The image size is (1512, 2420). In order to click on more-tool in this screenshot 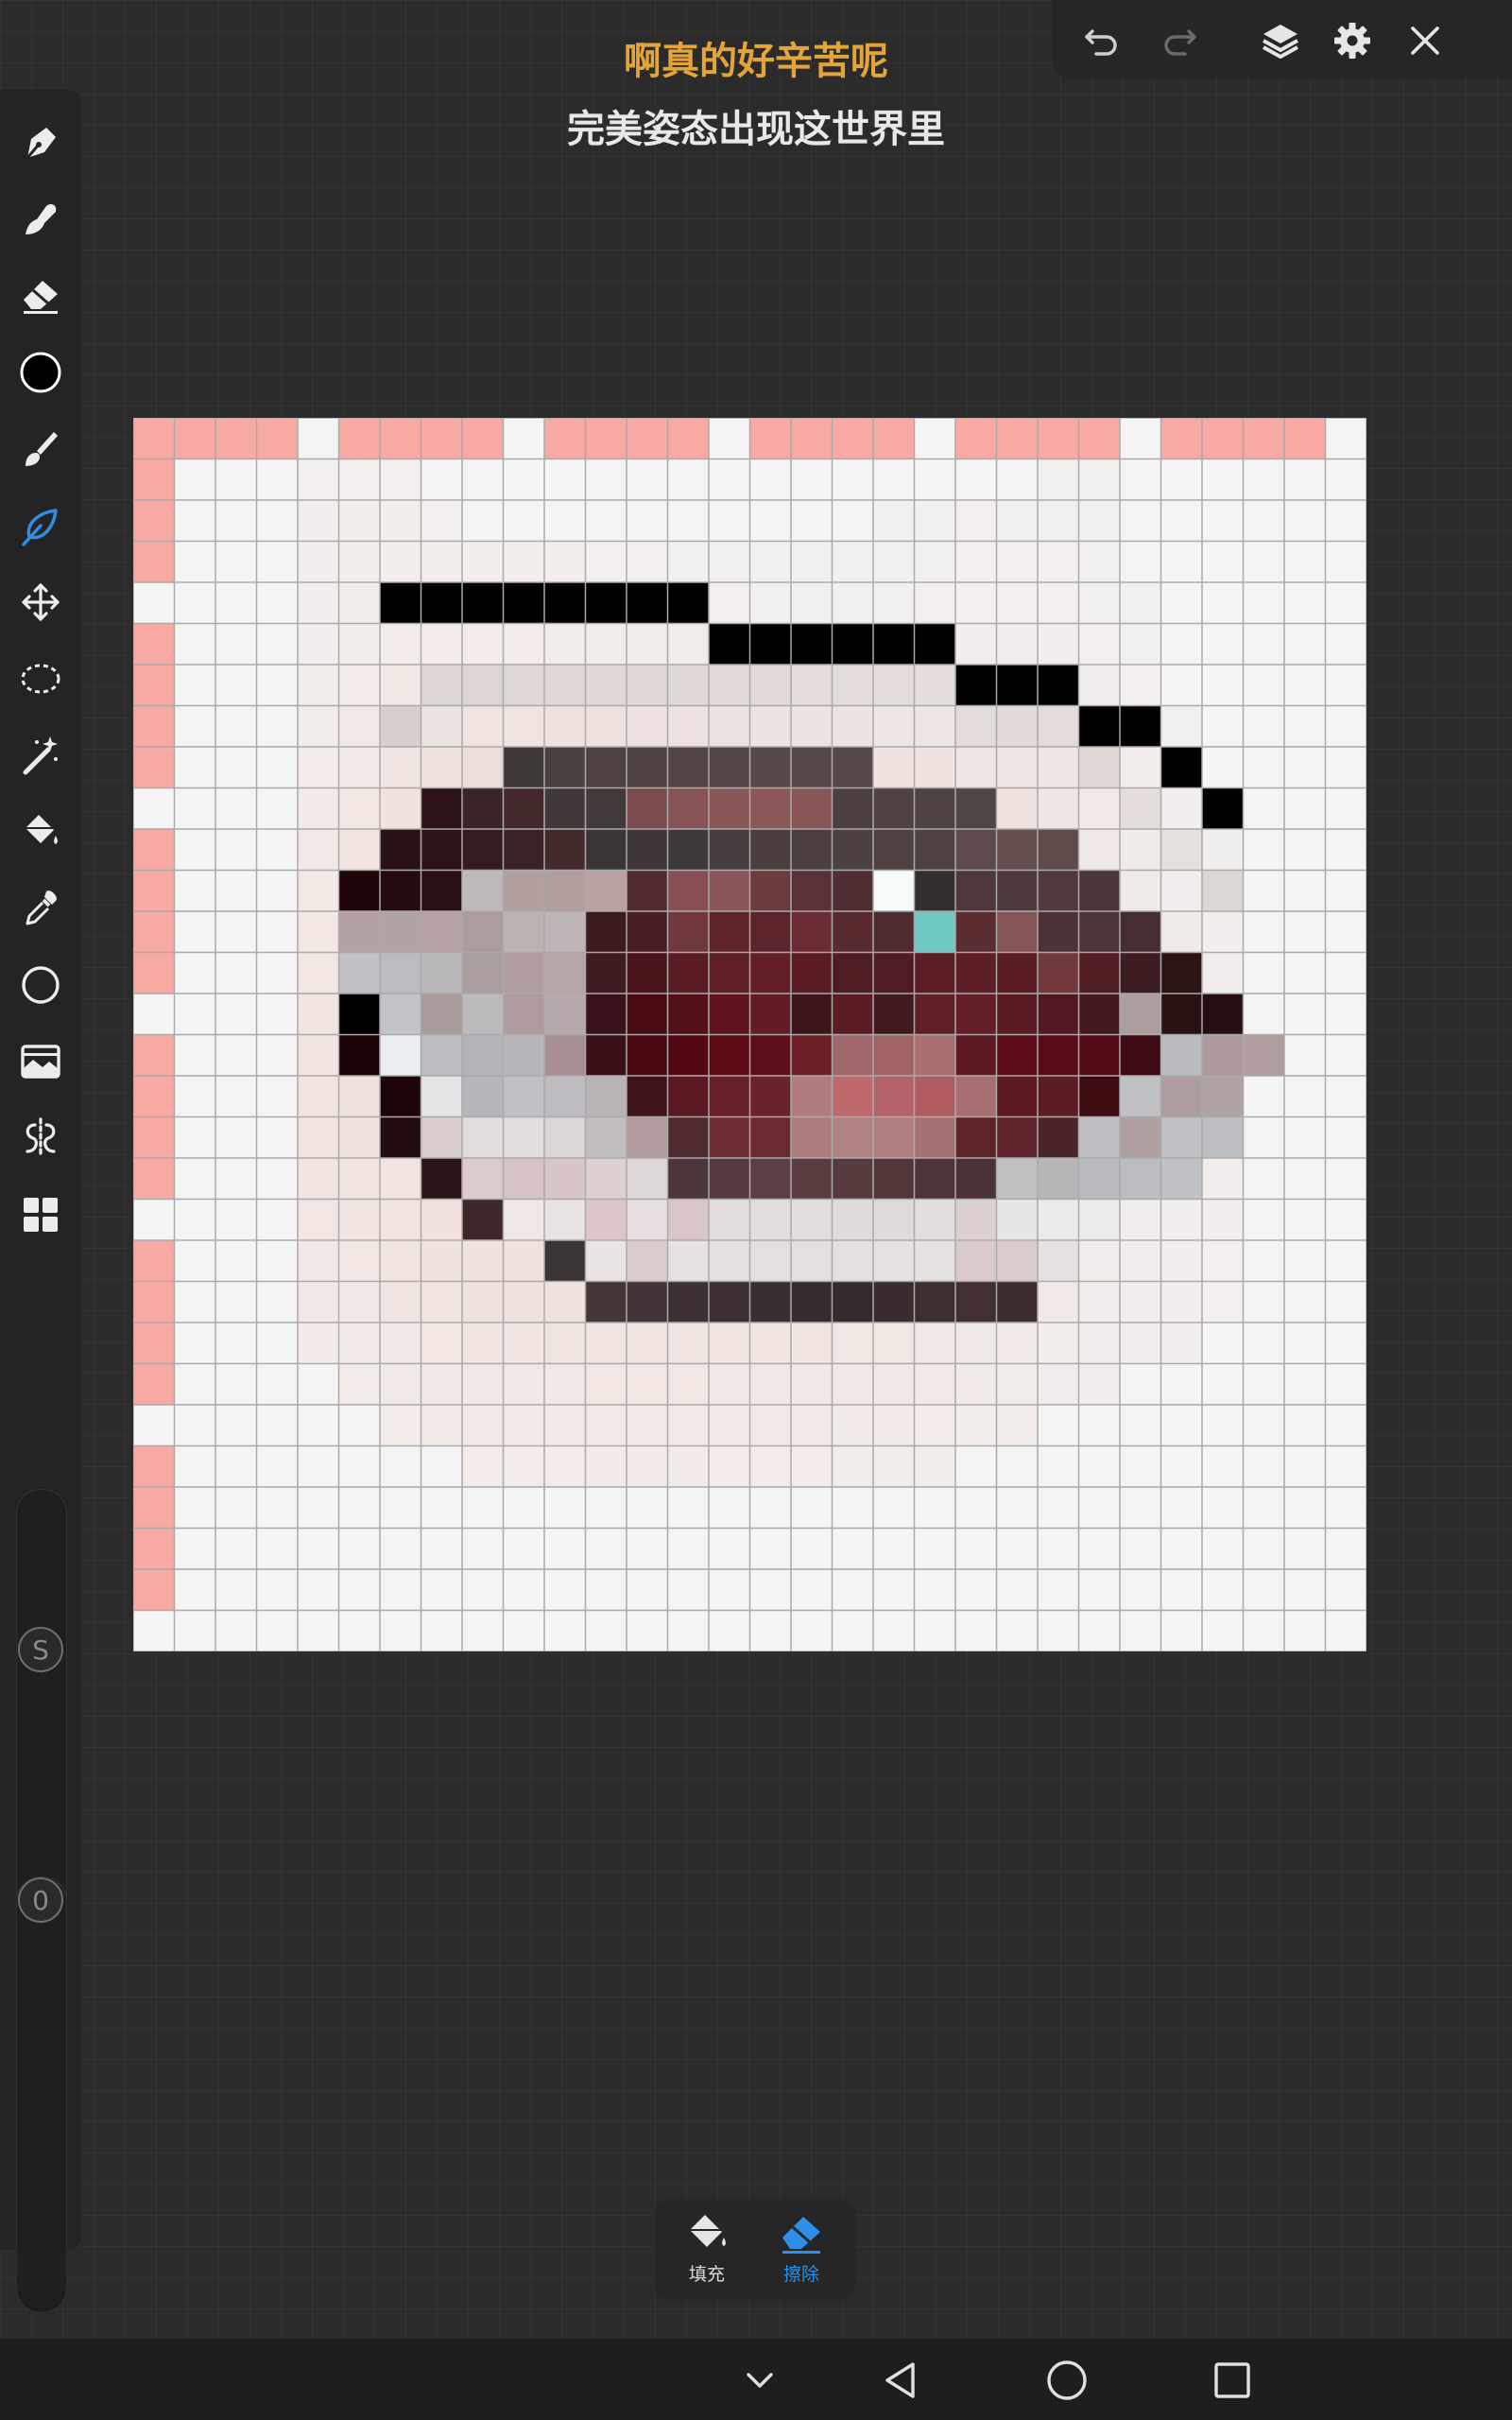, I will do `click(40, 1214)`.